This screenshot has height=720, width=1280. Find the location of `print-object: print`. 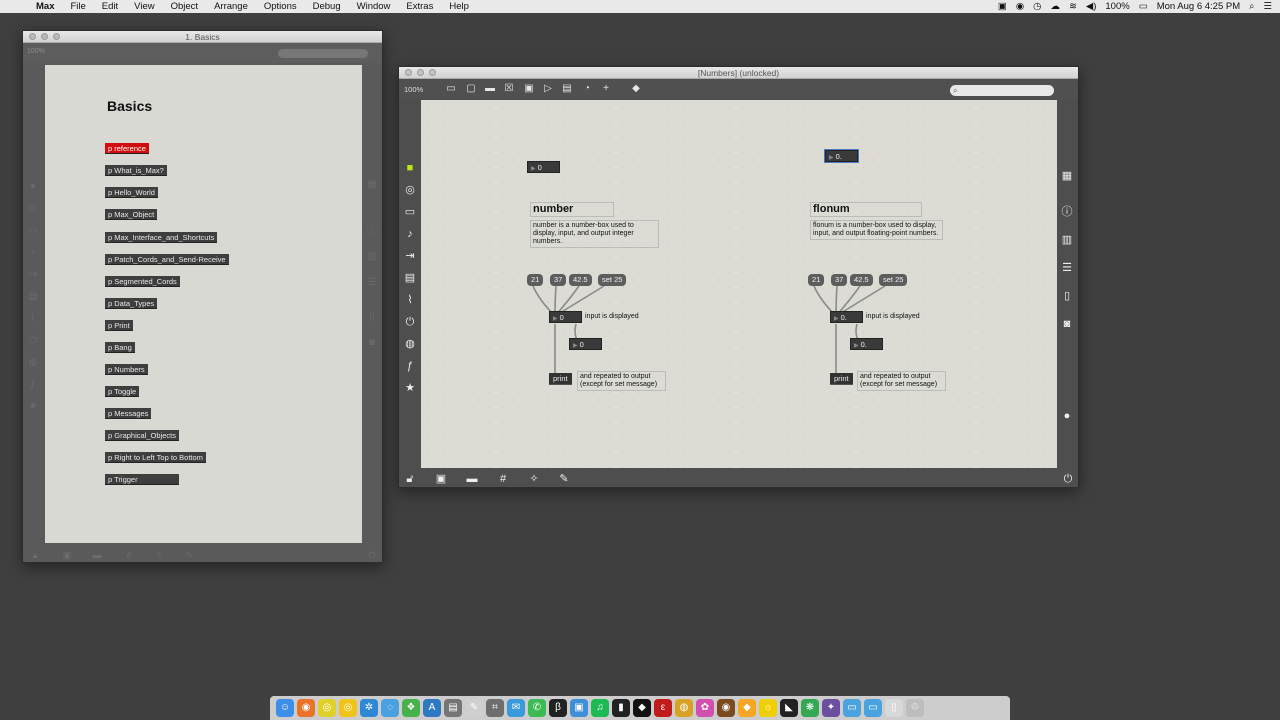

print-object: print is located at coordinates (560, 379).